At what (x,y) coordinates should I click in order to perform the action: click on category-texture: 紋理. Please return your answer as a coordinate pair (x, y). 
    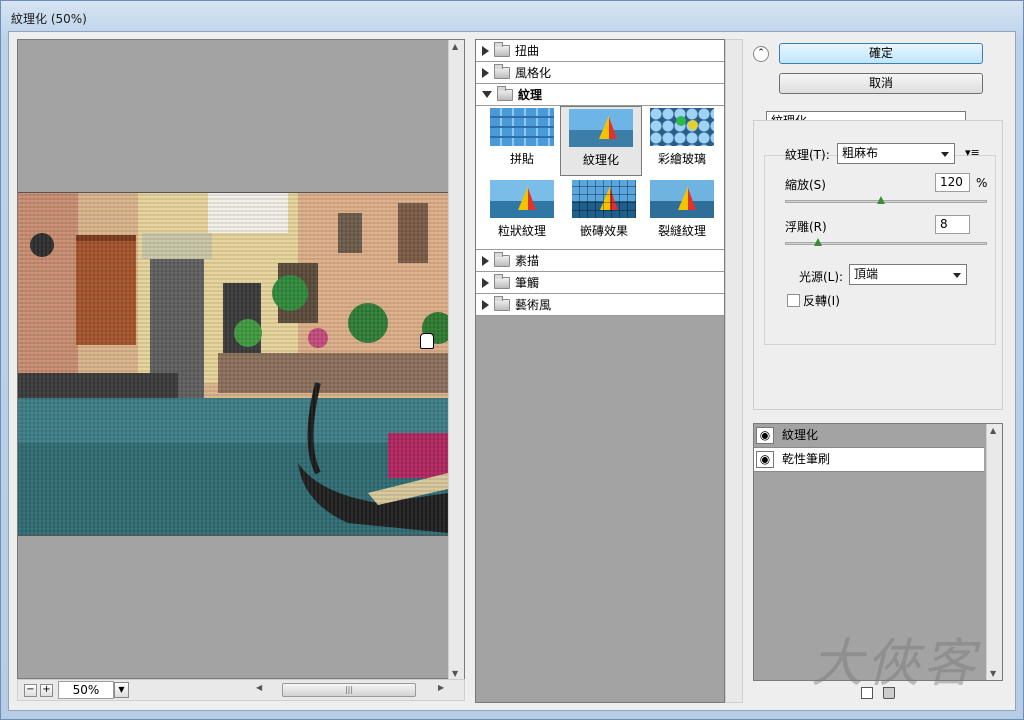
    Looking at the image, I should click on (600, 95).